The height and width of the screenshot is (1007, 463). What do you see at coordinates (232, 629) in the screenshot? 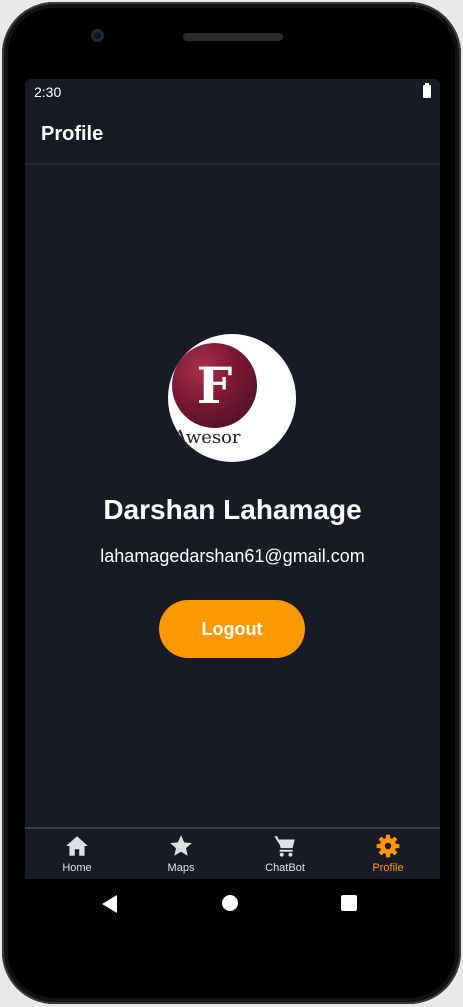
I see `logout-button: Logout` at bounding box center [232, 629].